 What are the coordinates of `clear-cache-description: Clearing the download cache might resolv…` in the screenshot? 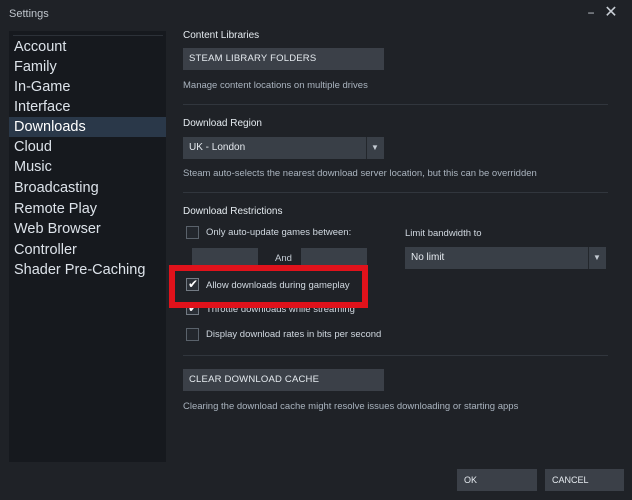 It's located at (351, 406).